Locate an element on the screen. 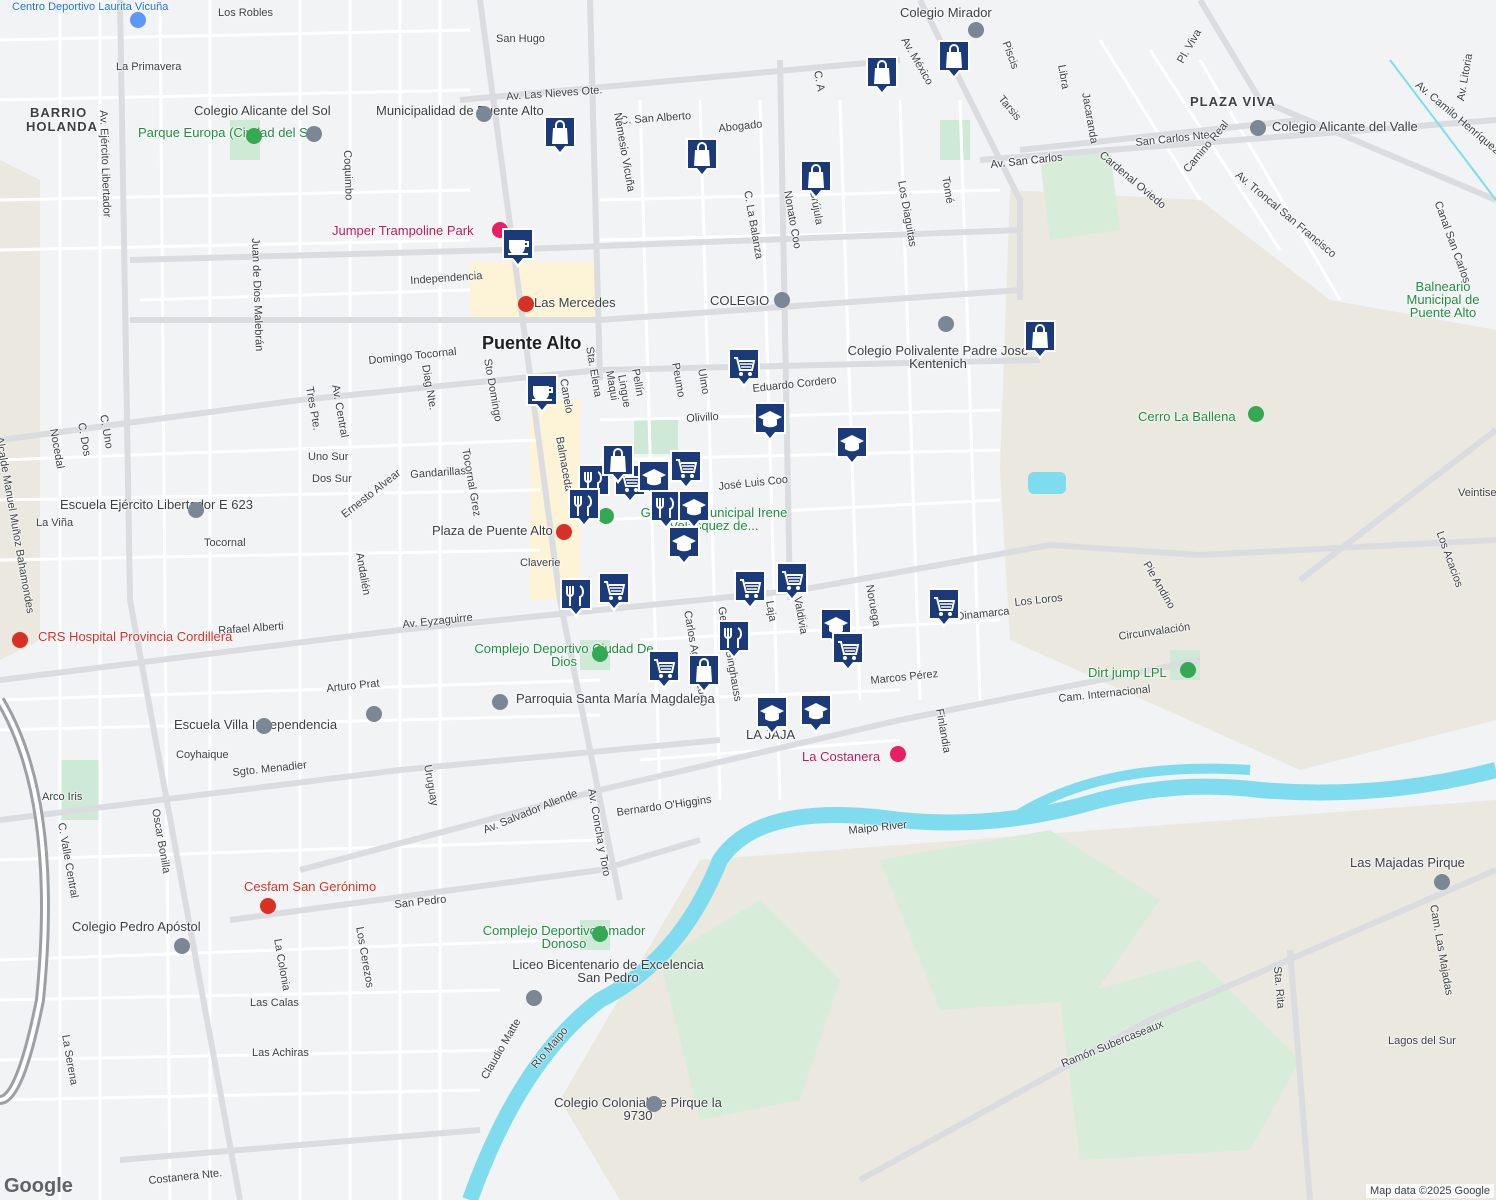 This screenshot has height=1200, width=1496. poi-label: Parroquia Santa María Magdalena is located at coordinates (615, 698).